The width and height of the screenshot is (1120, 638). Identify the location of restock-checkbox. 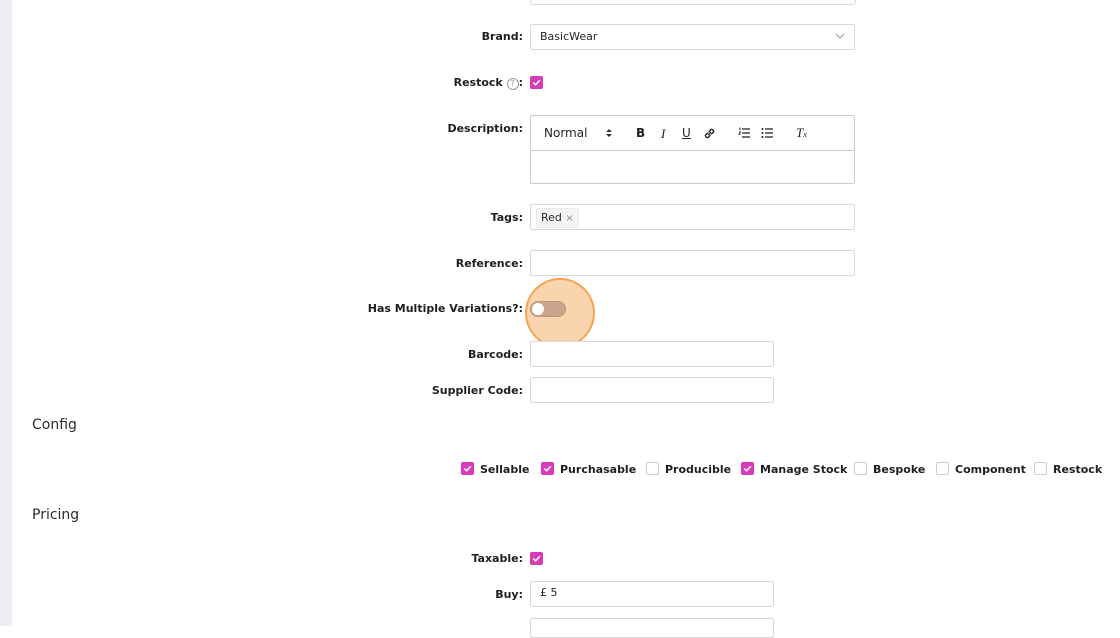
(536, 82).